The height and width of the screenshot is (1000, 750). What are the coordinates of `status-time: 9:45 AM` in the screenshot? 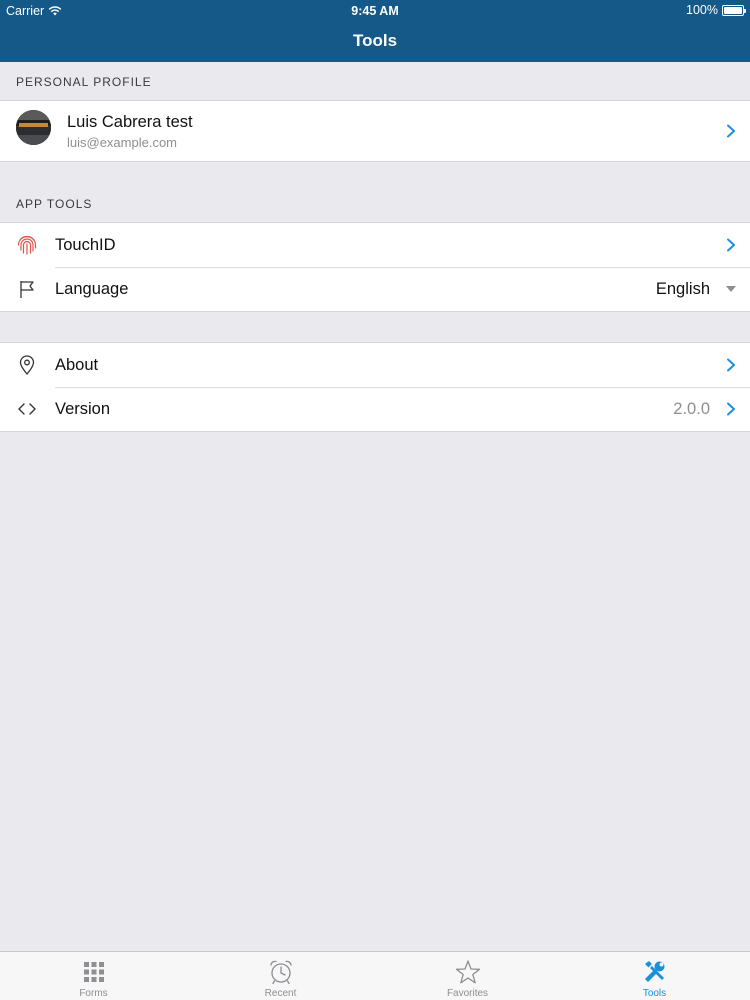 It's located at (375, 11).